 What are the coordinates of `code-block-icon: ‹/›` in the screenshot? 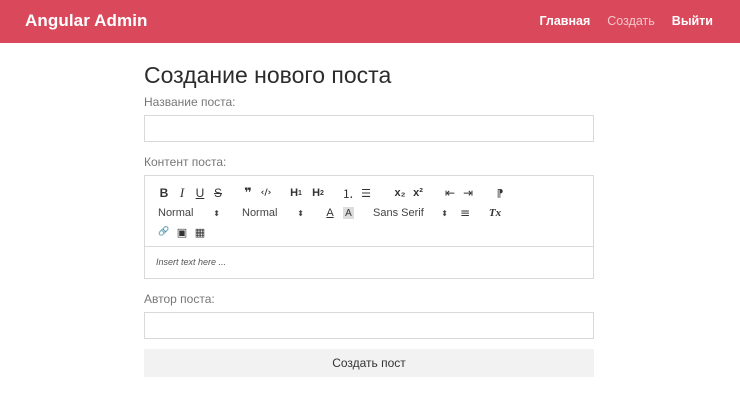 It's located at (266, 193).